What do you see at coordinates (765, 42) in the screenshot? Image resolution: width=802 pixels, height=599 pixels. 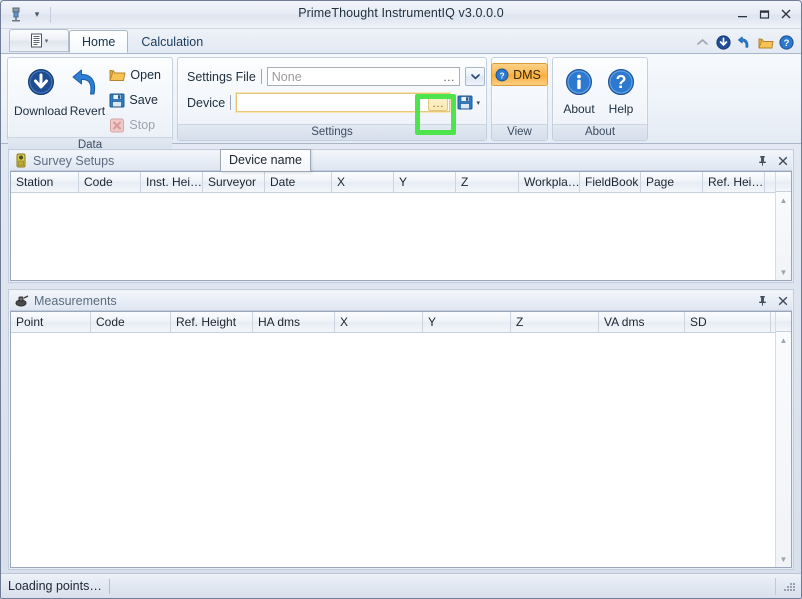 I see `open-folder-icon` at bounding box center [765, 42].